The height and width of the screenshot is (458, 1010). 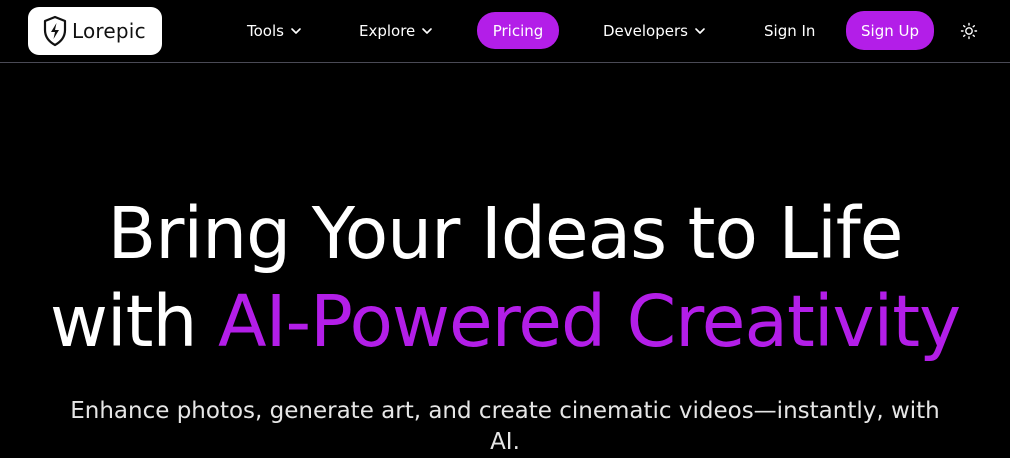 I want to click on hero-title-line2-prefix: with, so click(x=134, y=321).